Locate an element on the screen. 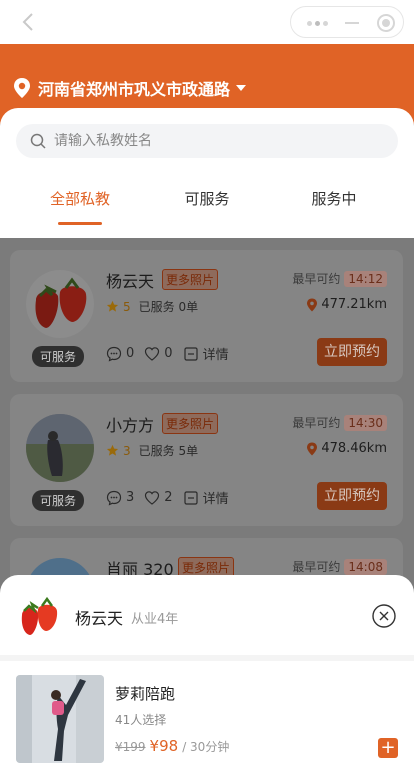  mini-program-capsule is located at coordinates (347, 22).